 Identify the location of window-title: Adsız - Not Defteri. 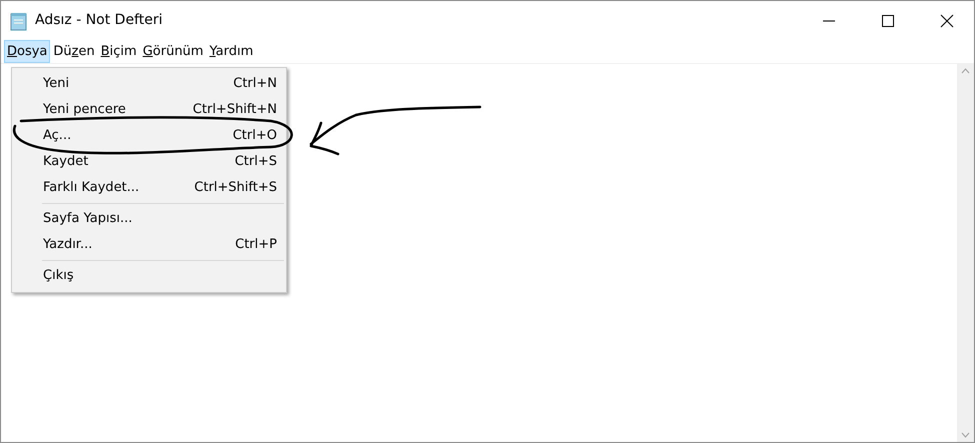
(99, 20).